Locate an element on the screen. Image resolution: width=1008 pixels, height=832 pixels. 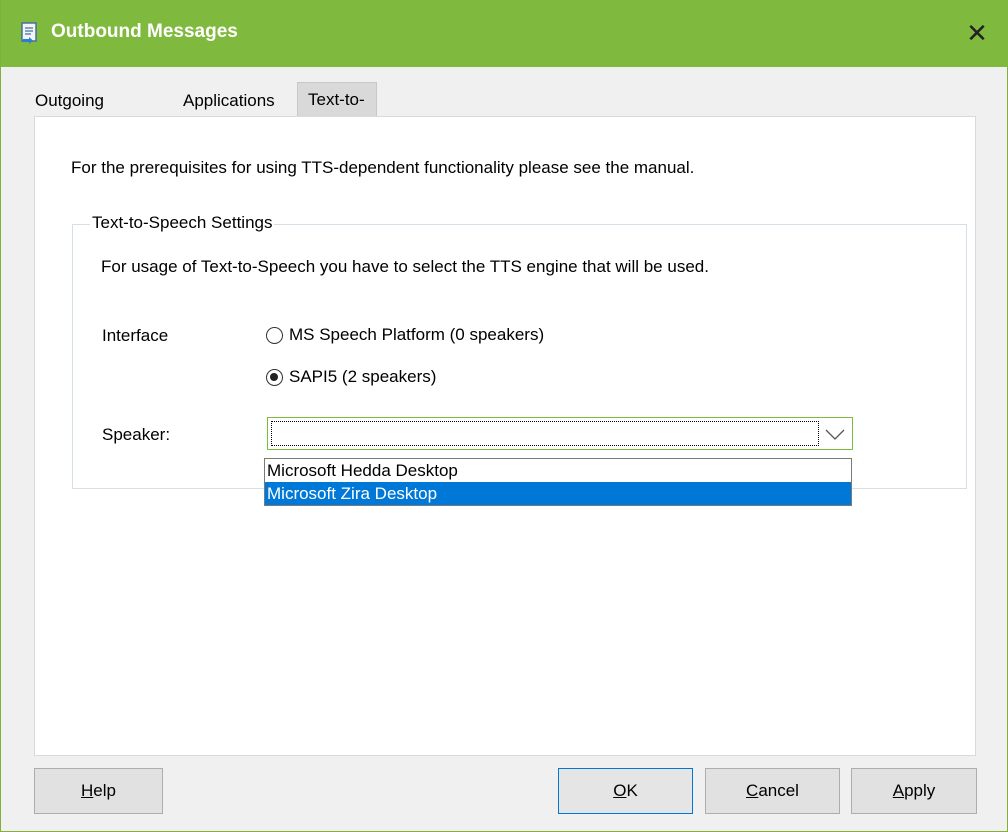
apply-button: Apply is located at coordinates (914, 791).